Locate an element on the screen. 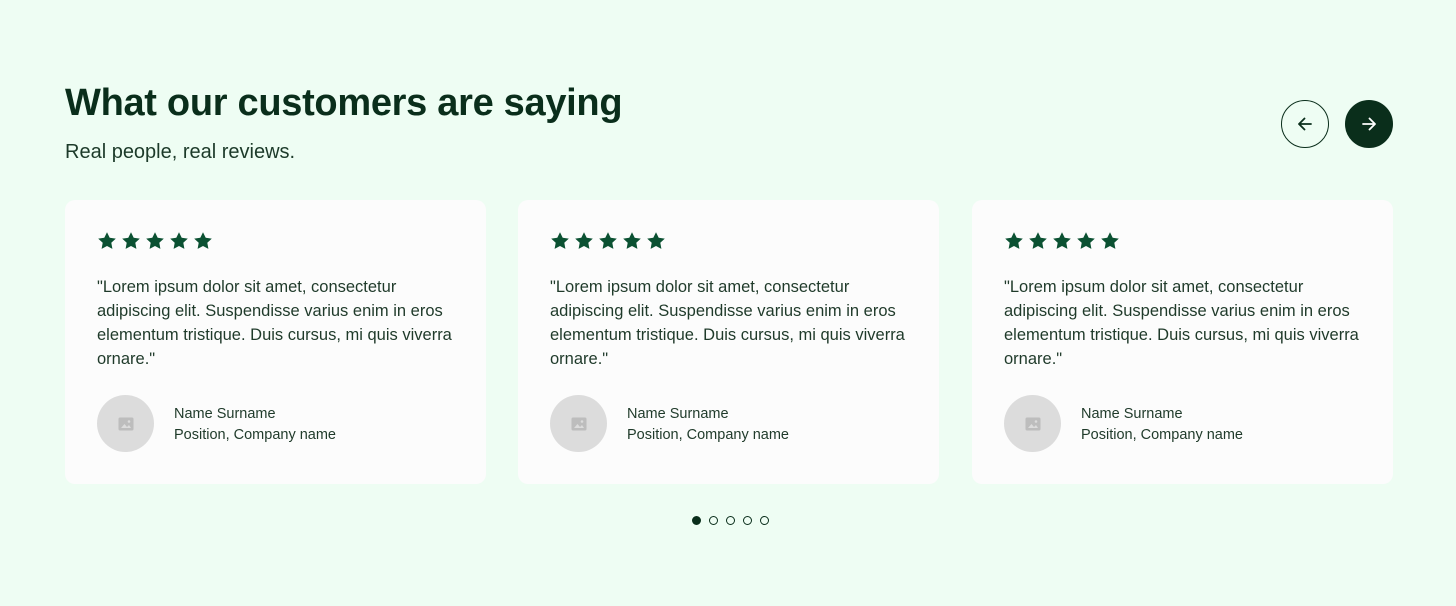 The image size is (1456, 606). section-subtitle: Real people, real reviews. is located at coordinates (180, 152).